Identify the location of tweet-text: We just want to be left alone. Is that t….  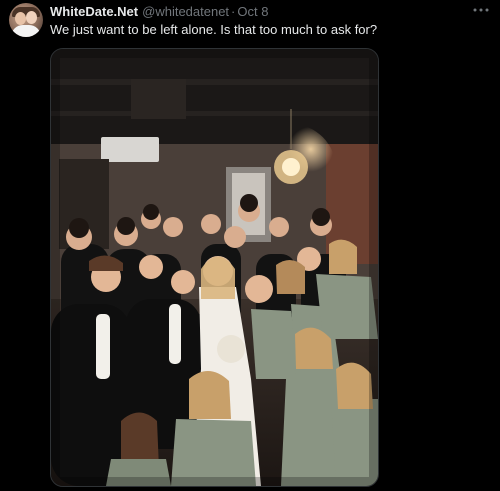
(214, 29).